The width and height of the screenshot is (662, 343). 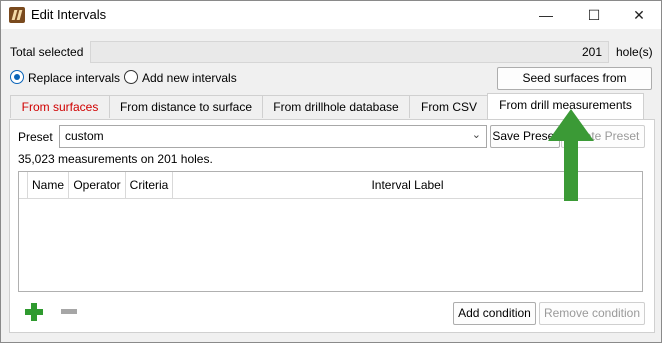 What do you see at coordinates (331, 15) in the screenshot?
I see `title-bar: Edit Intervals — ☐ ✕` at bounding box center [331, 15].